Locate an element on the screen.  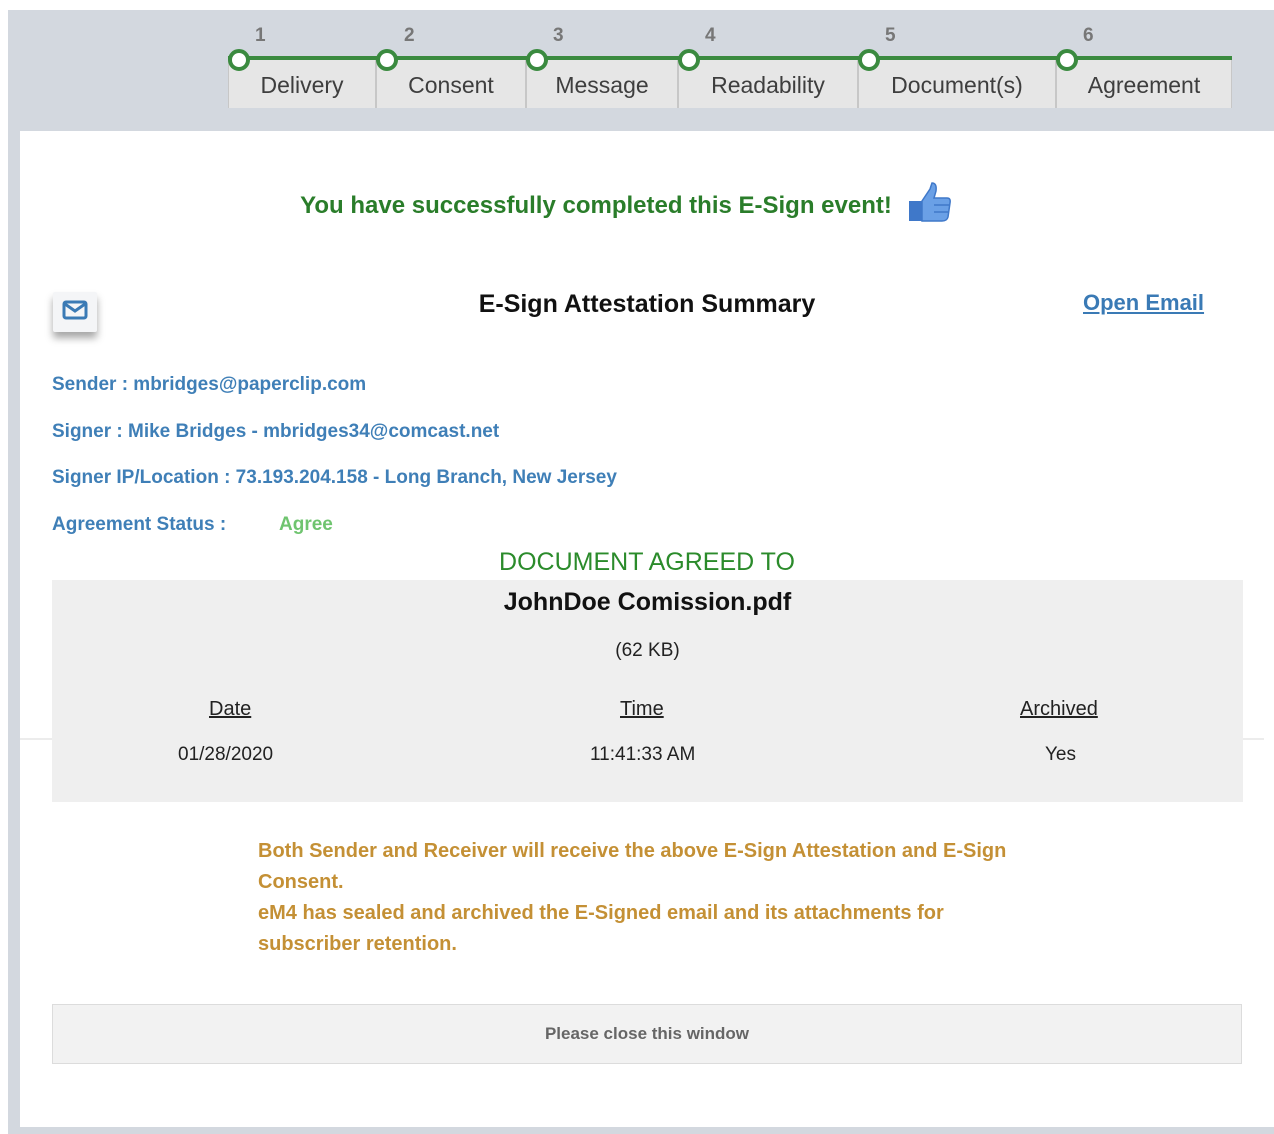
agreement-status-label: Agreement Status : is located at coordinates (139, 524).